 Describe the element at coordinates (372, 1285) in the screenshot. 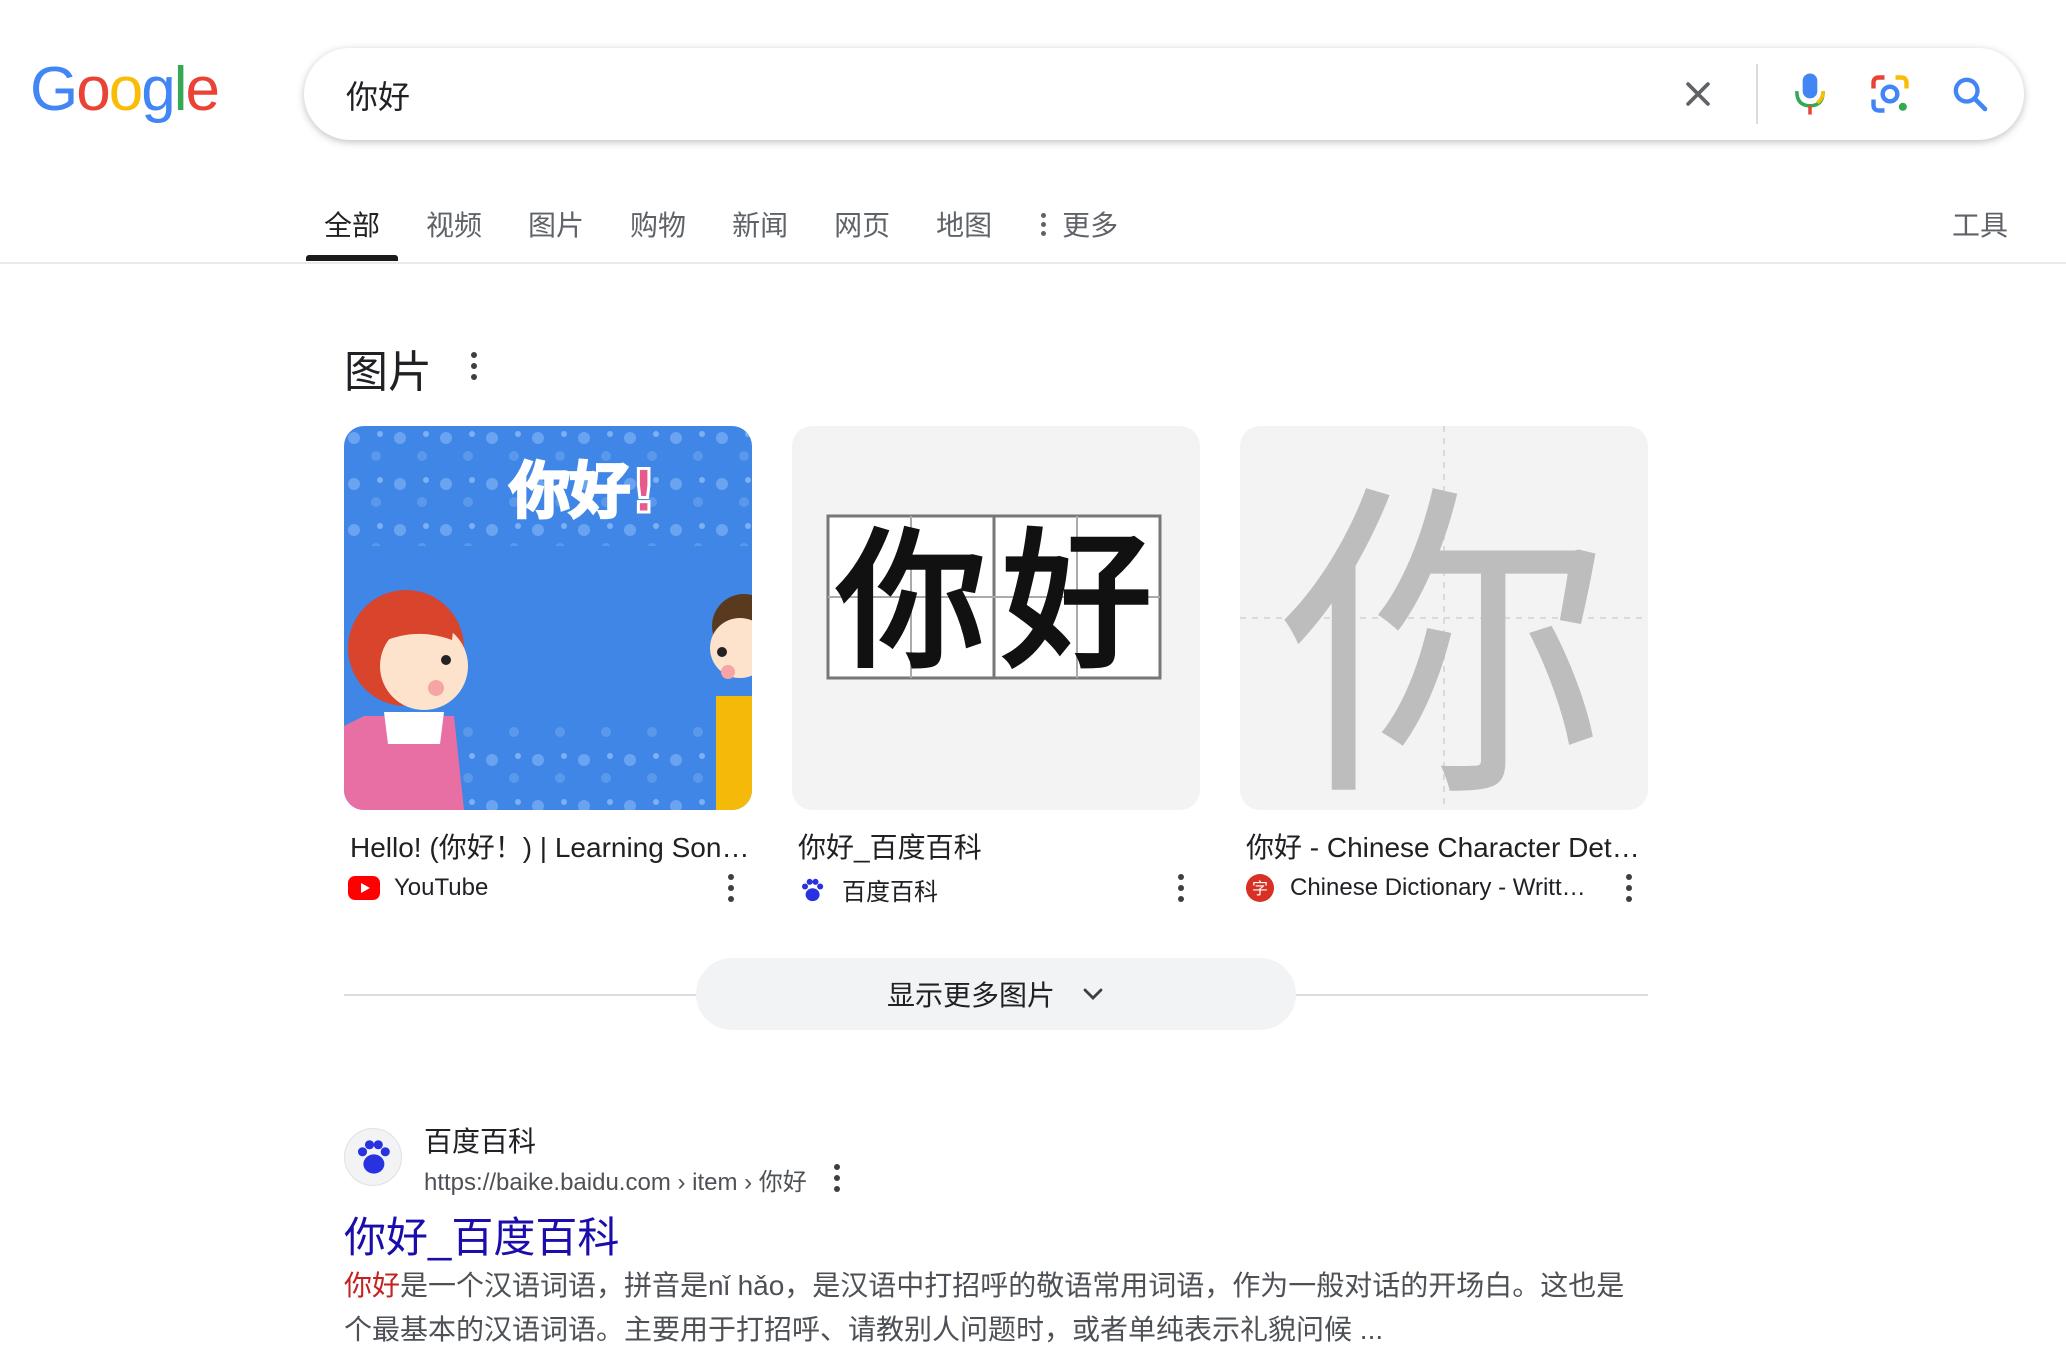

I see `snippet-highlight: 你好` at that location.